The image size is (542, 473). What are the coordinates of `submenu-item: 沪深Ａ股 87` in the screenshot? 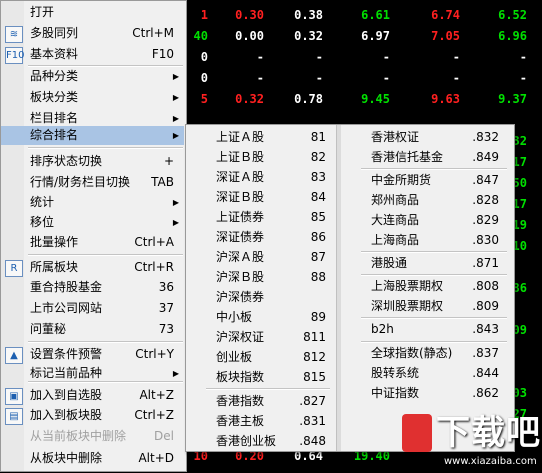 It's located at (271, 257).